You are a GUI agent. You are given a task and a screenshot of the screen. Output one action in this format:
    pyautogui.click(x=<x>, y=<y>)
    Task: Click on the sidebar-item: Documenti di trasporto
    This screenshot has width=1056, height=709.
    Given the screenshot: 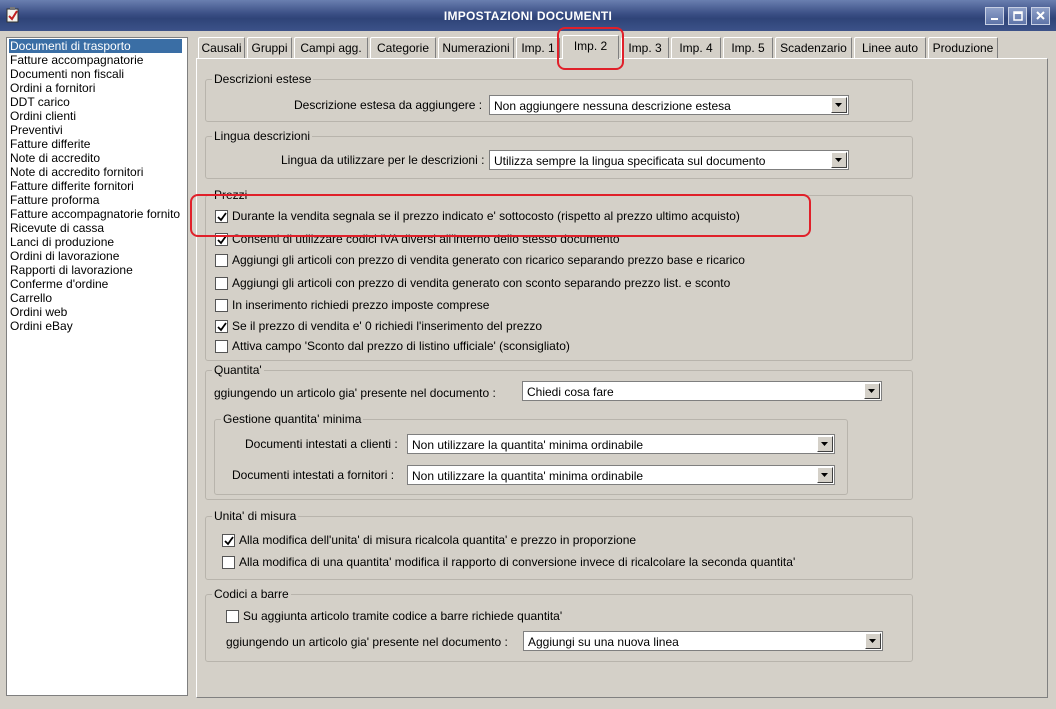 What is the action you would take?
    pyautogui.click(x=95, y=46)
    